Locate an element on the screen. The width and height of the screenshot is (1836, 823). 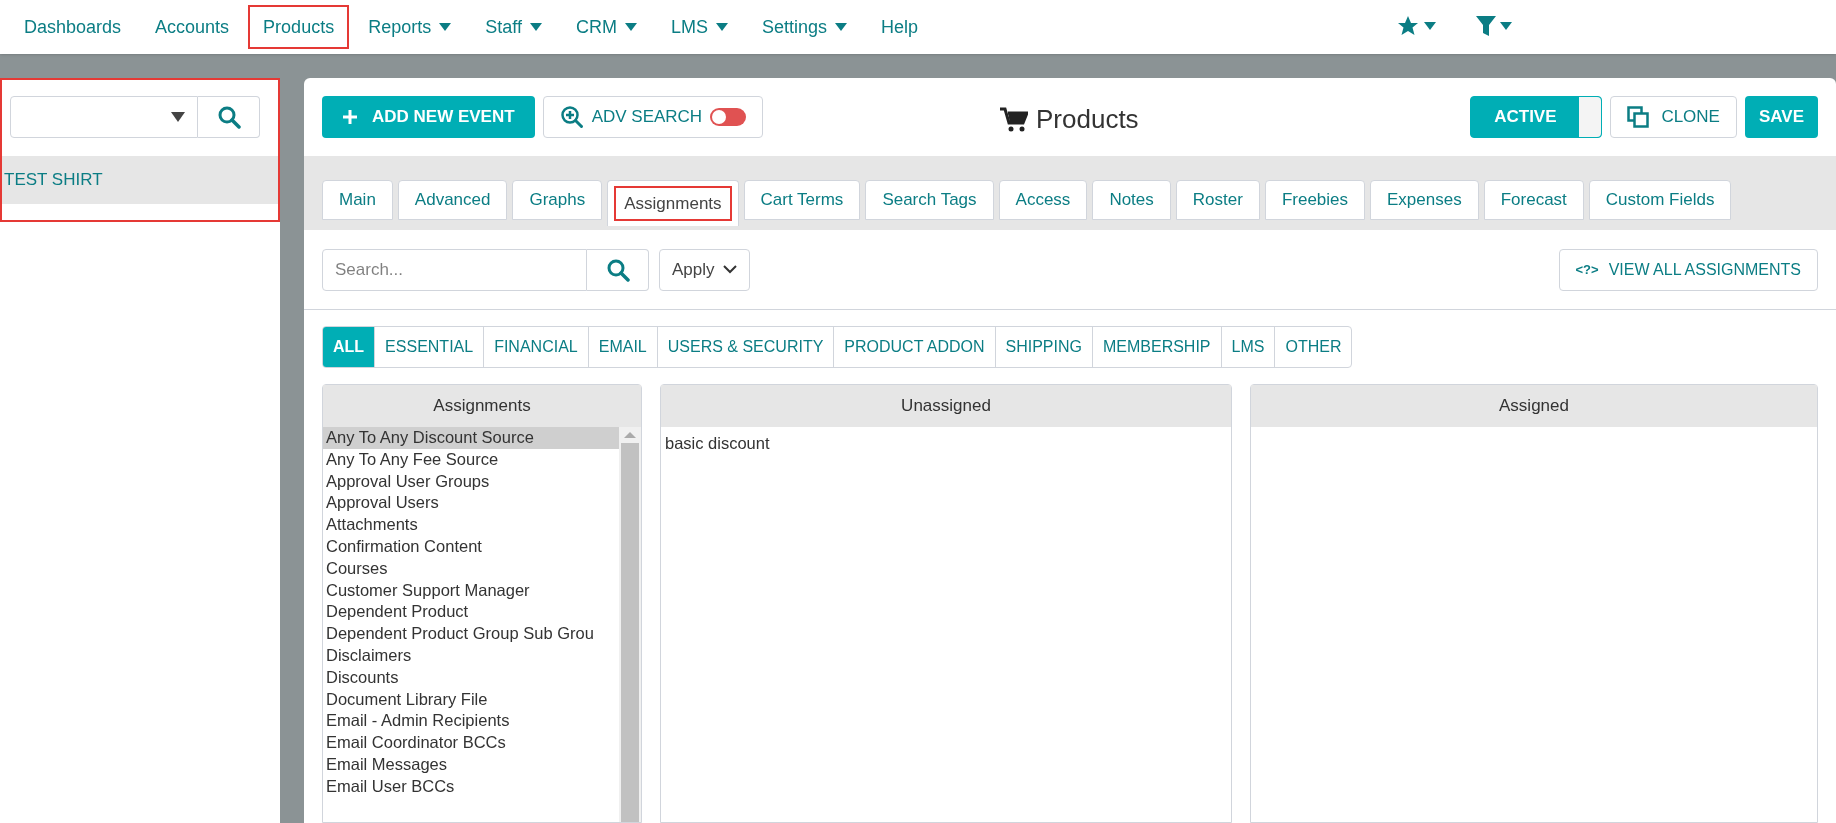
category-tab: ALL is located at coordinates (349, 347).